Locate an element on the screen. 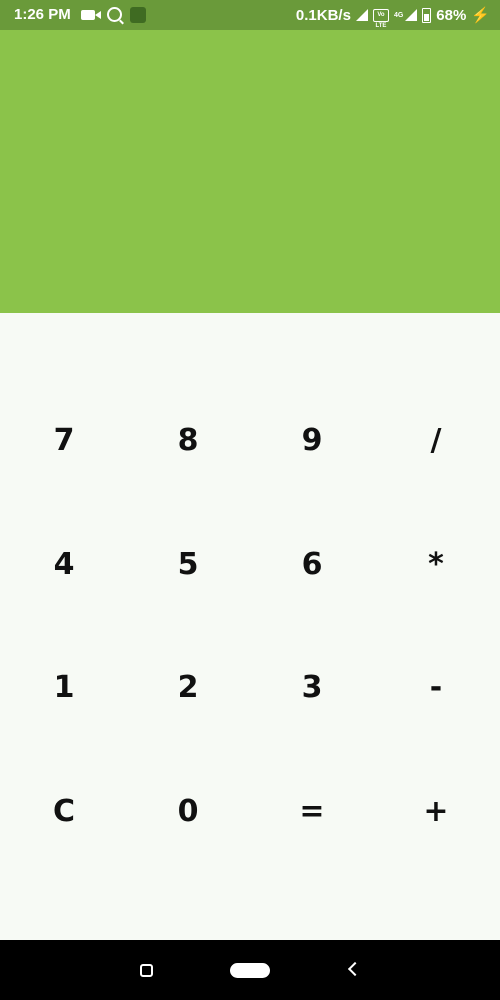 The width and height of the screenshot is (500, 1000). key-equals: = is located at coordinates (312, 812).